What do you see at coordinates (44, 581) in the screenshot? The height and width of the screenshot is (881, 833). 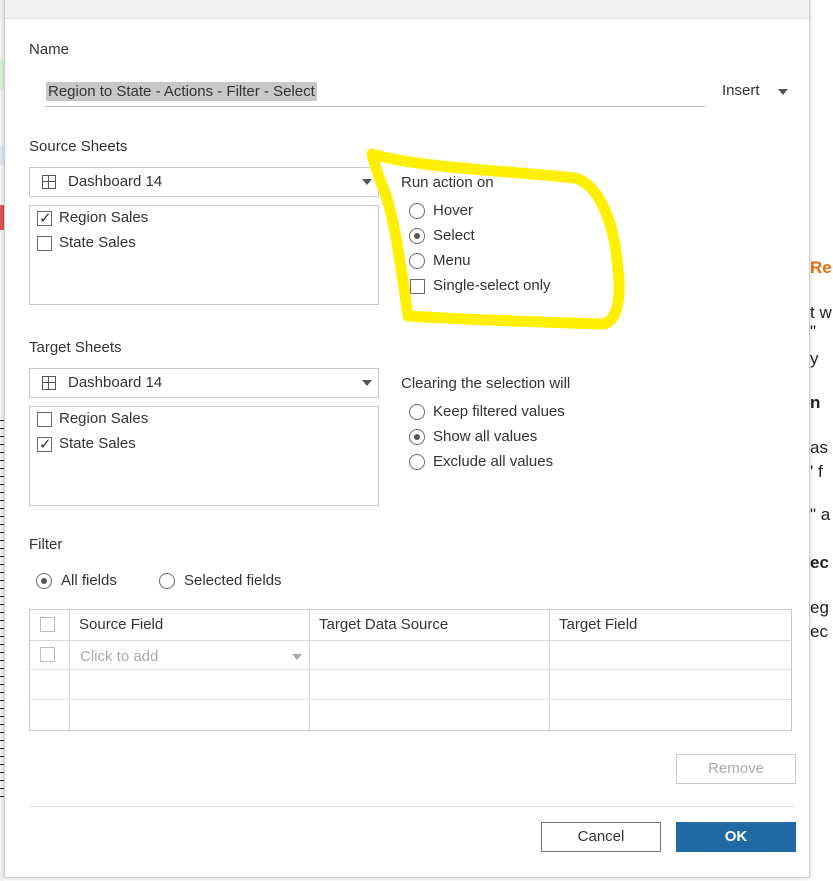 I see `all-fields-radio` at bounding box center [44, 581].